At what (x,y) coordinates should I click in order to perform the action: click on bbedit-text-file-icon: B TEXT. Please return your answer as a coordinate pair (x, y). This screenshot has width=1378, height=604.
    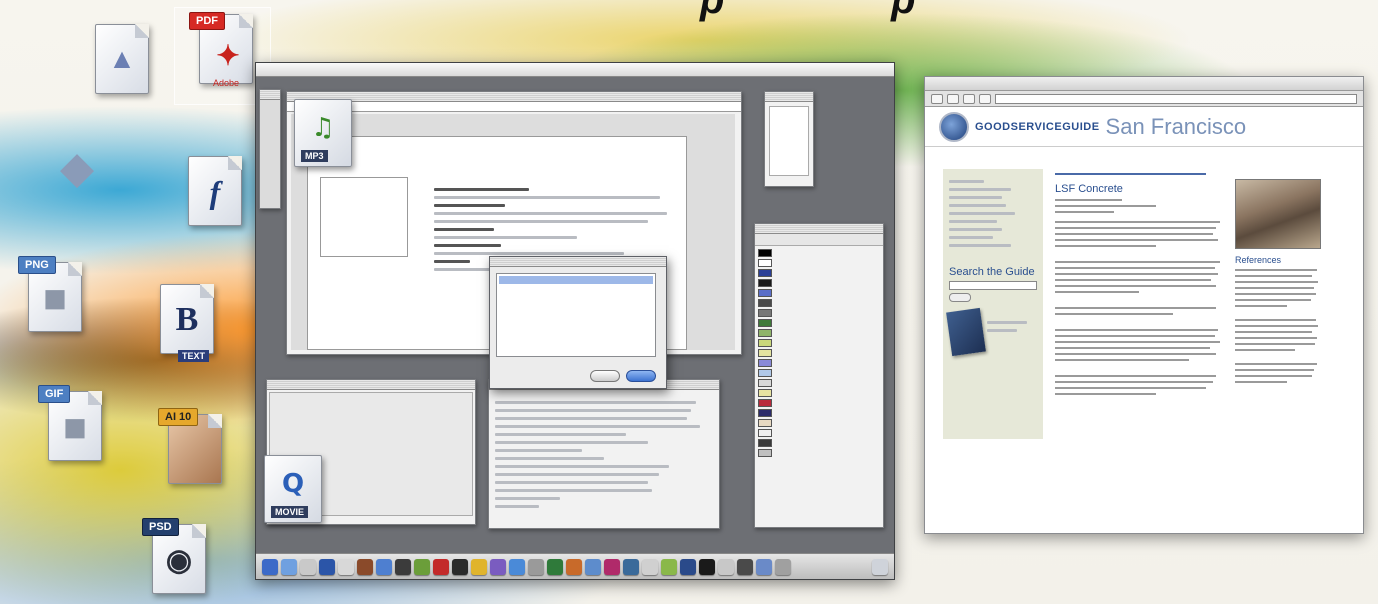
    Looking at the image, I should click on (192, 321).